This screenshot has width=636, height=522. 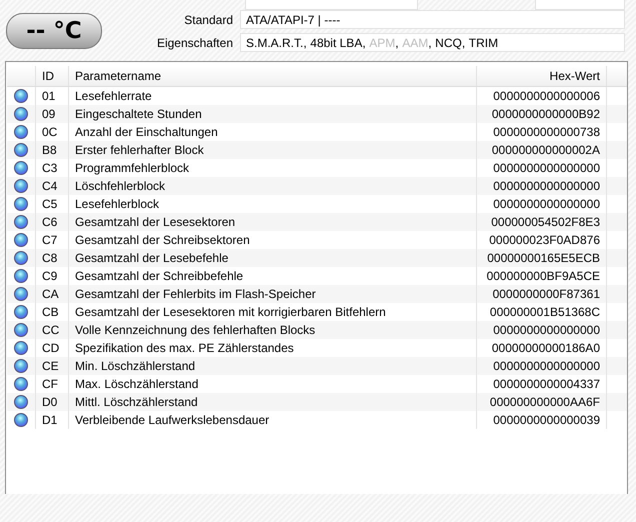 I want to click on table-row: CC Volle Kennzeichnung des fehlerhaften Blocks 0000000000000000, so click(x=317, y=330).